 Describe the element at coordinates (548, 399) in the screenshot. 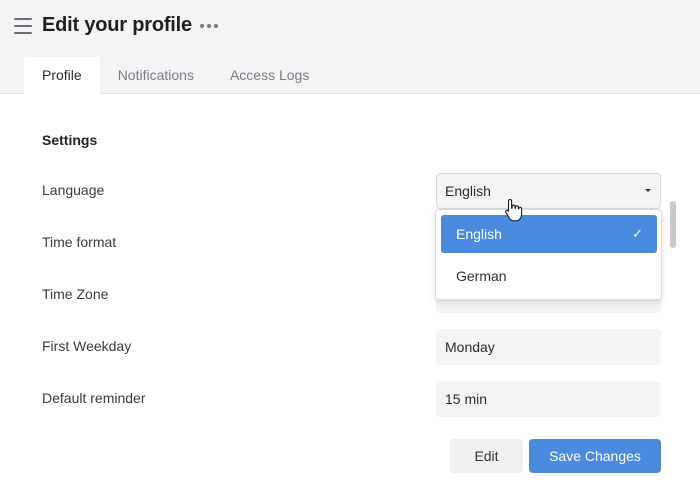

I see `default-reminder-field: 15 min` at that location.